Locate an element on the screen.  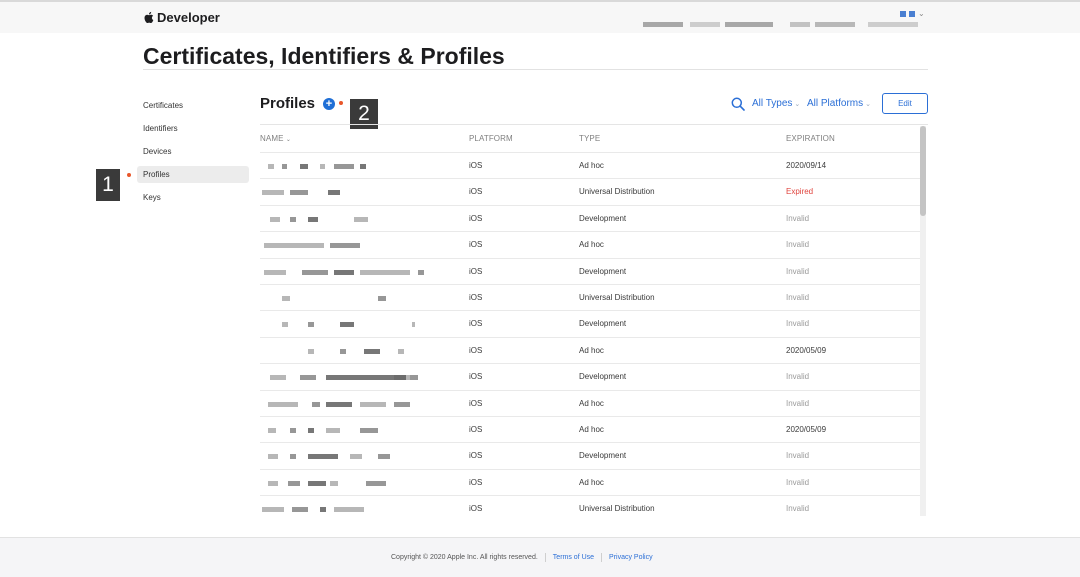
page-title: Certificates, Identifiers & Profiles is located at coordinates (324, 56).